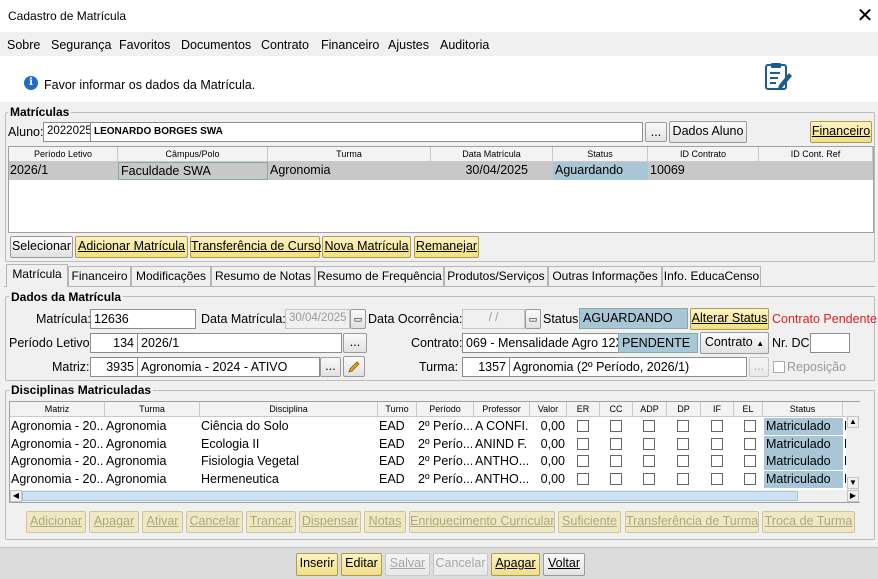  I want to click on nova-matricula-button: Nova Matrícula, so click(366, 247).